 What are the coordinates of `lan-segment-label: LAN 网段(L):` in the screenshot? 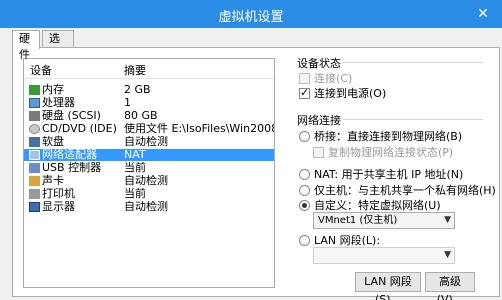 It's located at (347, 240).